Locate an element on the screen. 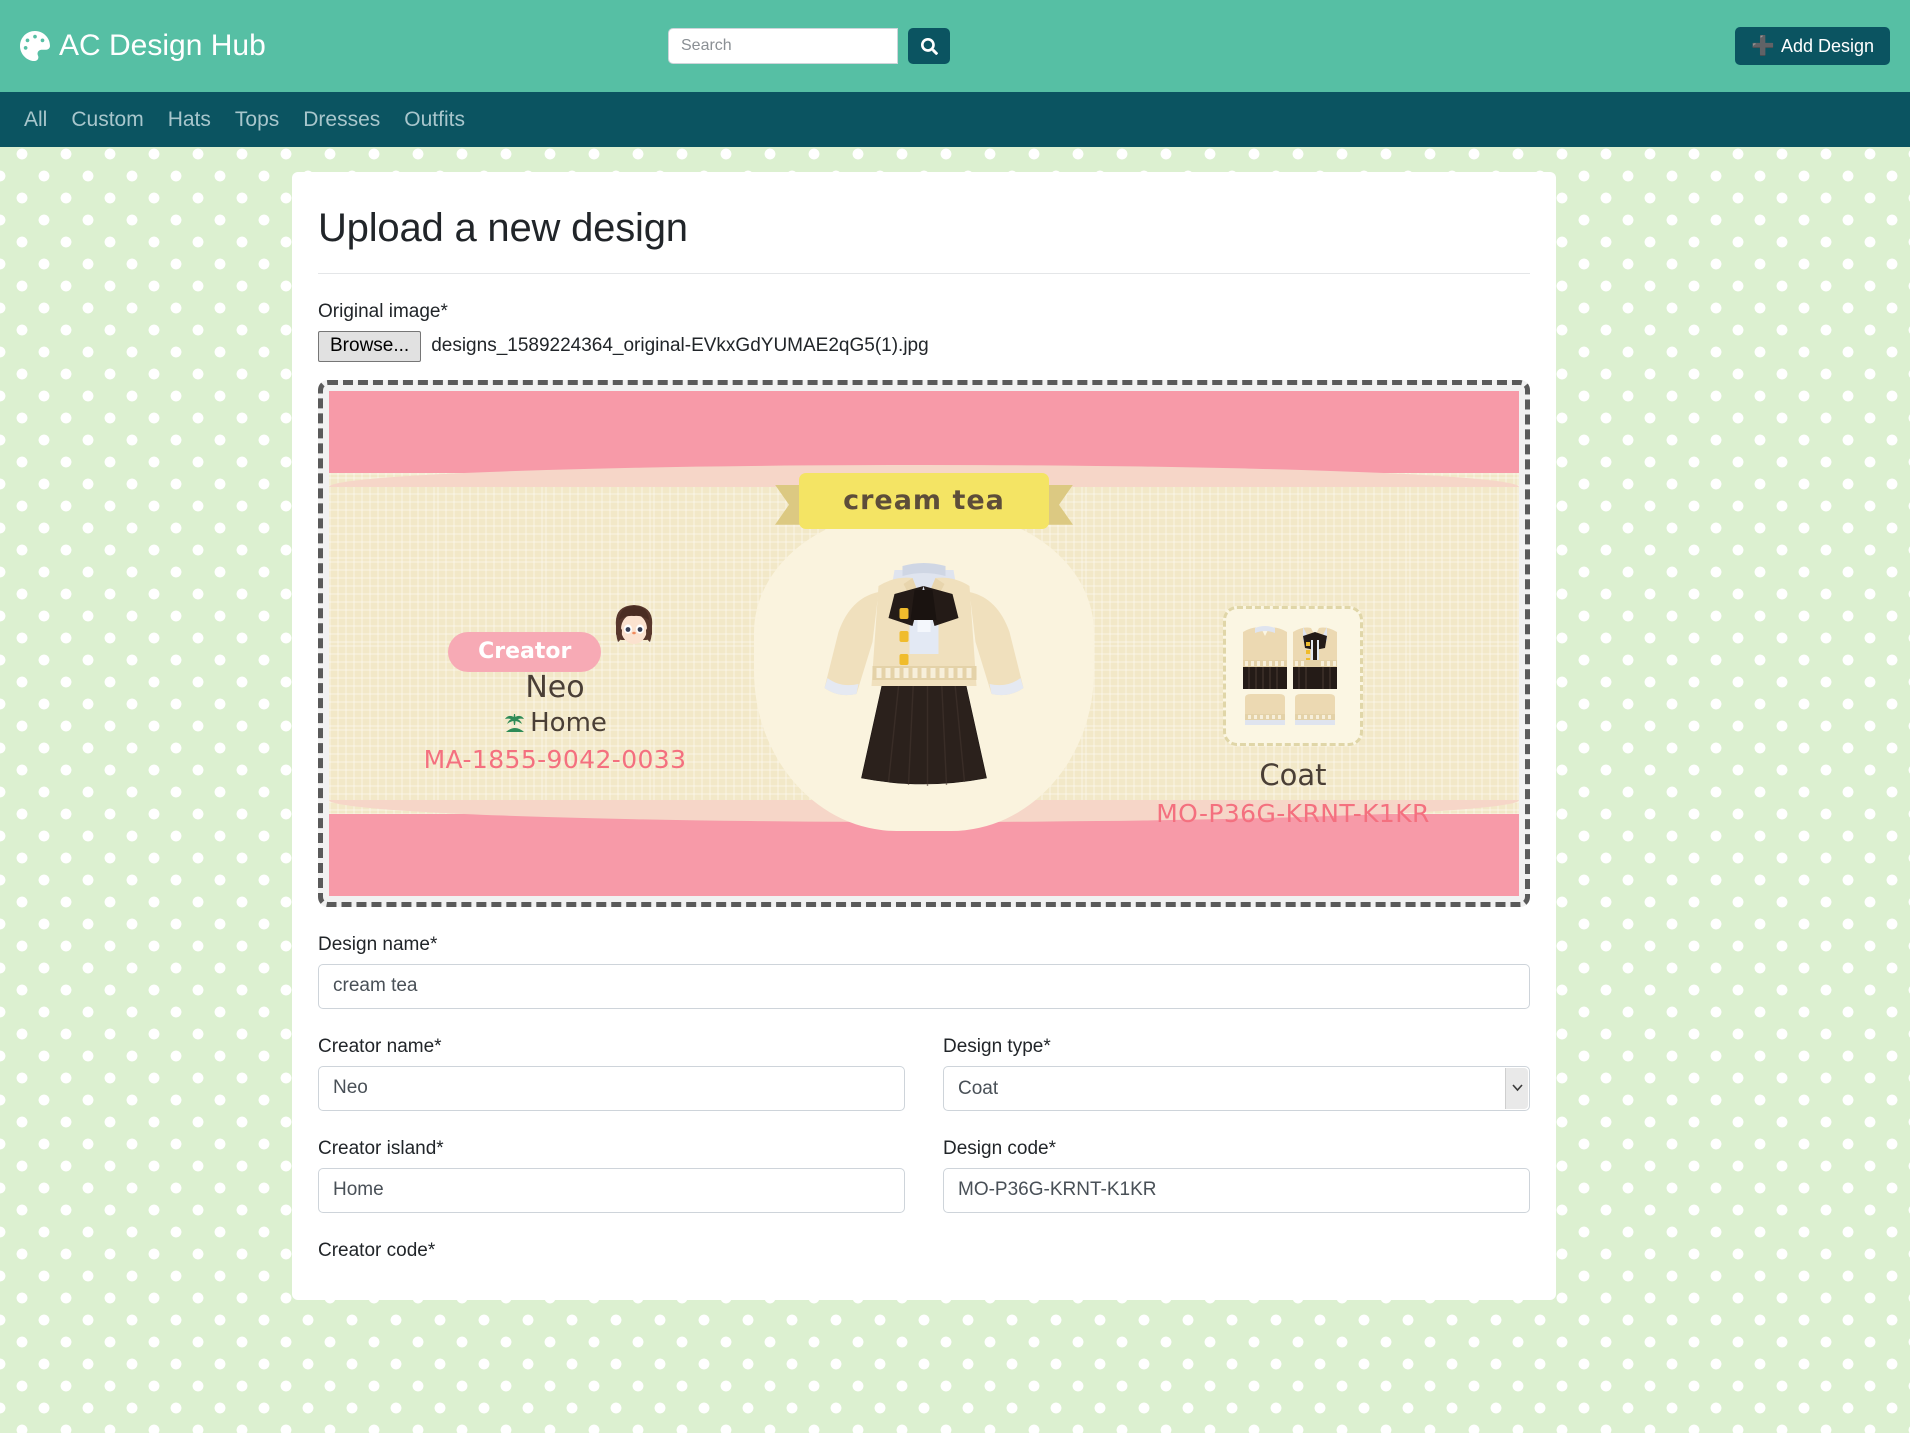  nav-item-custom: Custom is located at coordinates (107, 120).